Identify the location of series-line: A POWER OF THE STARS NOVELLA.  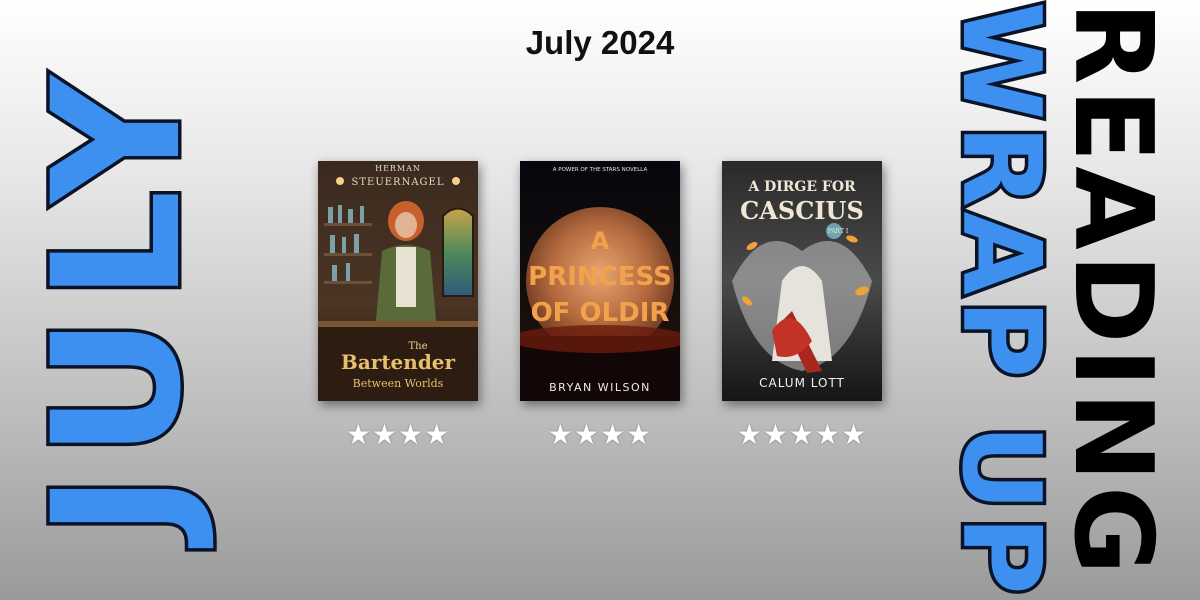
(600, 170).